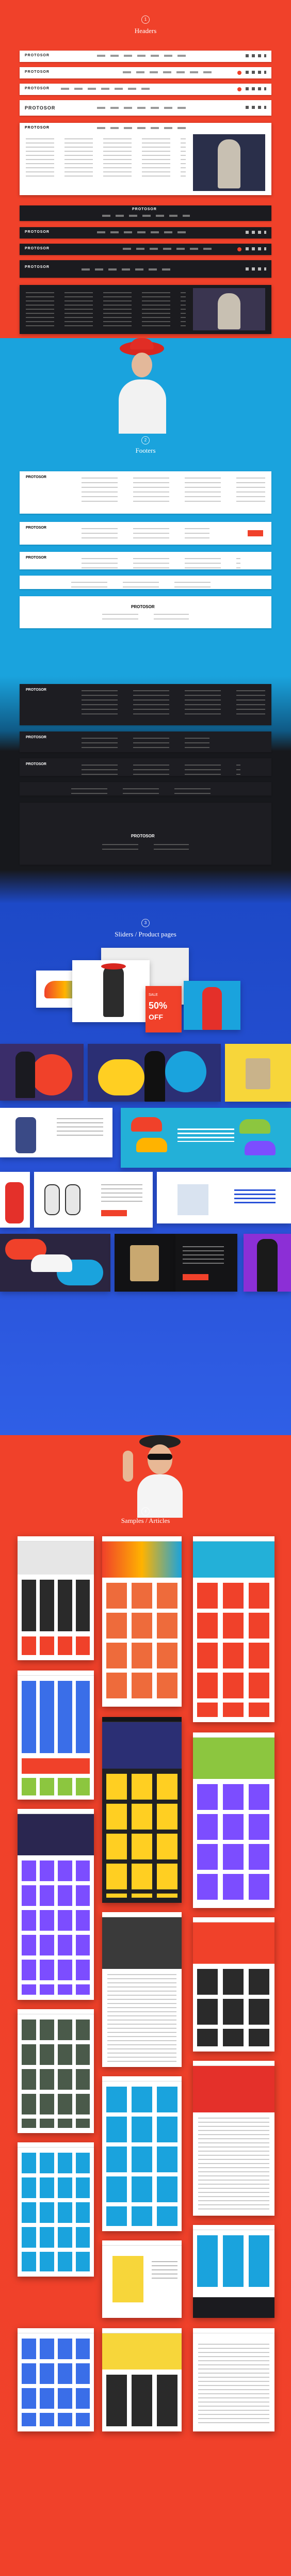  Describe the element at coordinates (127, 2279) in the screenshot. I see `tote-bag-image` at that location.